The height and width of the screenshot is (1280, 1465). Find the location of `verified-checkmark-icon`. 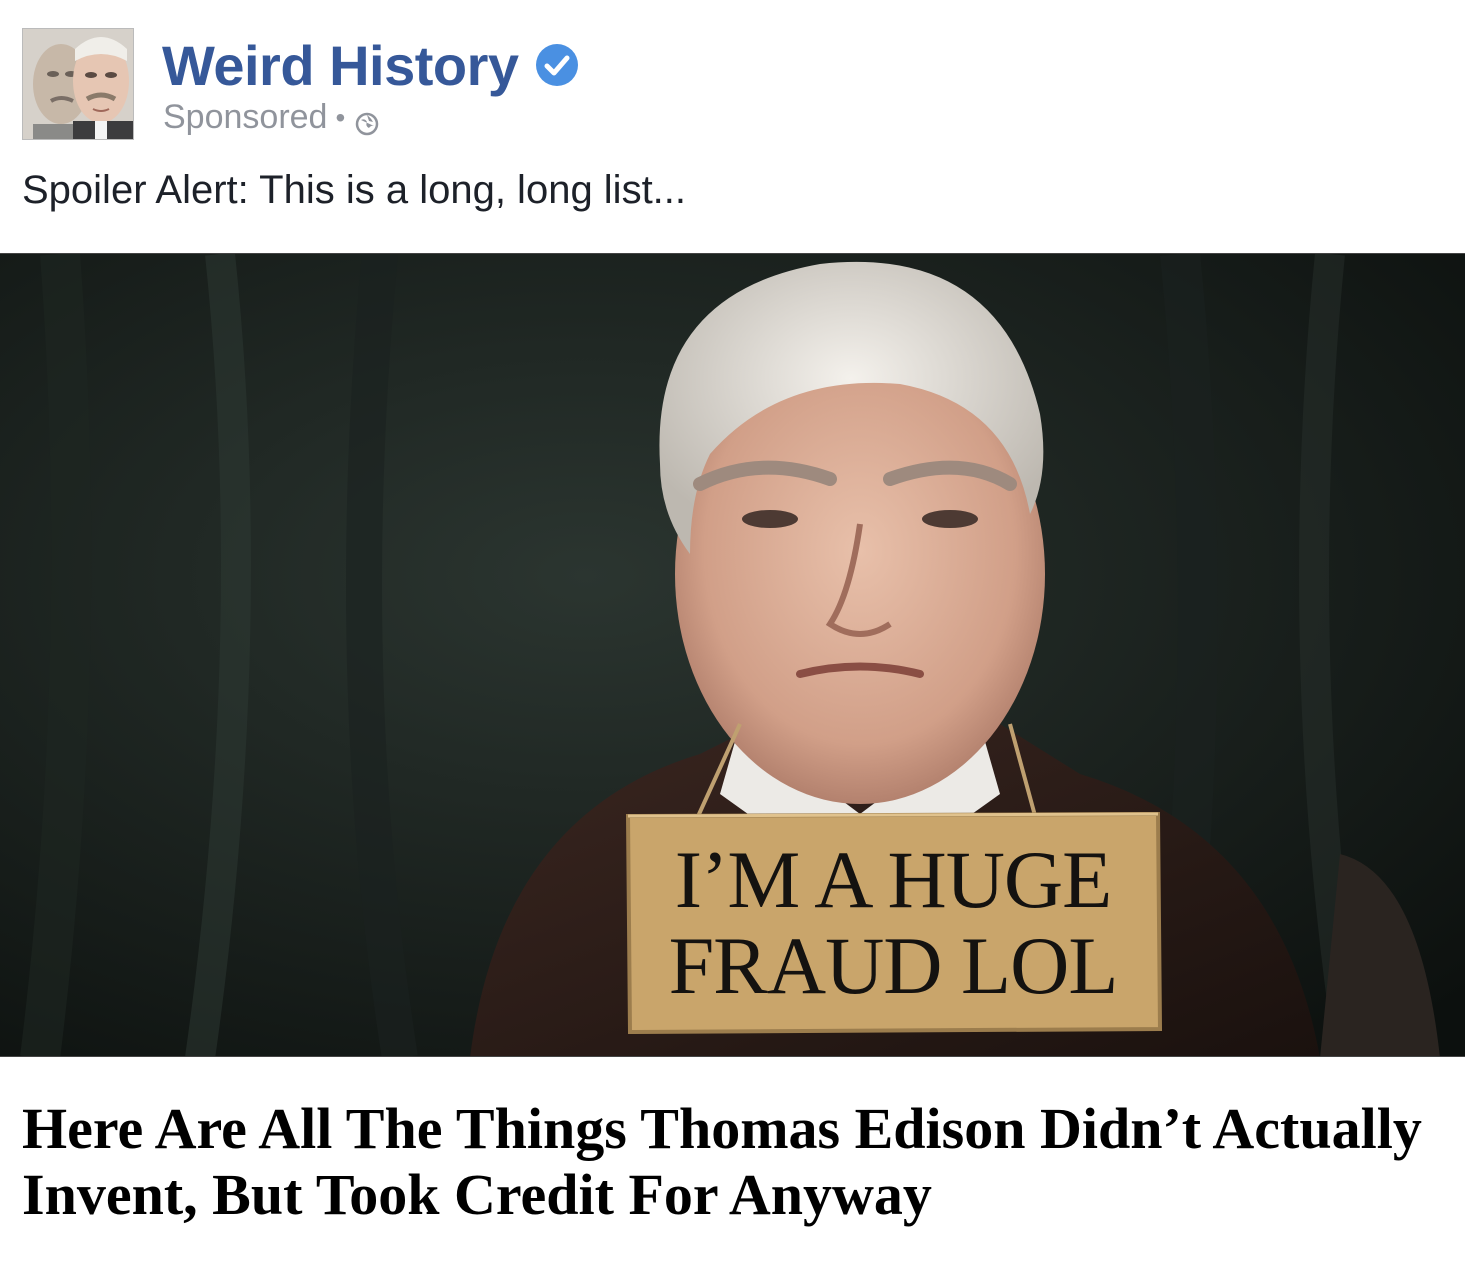

verified-checkmark-icon is located at coordinates (557, 65).